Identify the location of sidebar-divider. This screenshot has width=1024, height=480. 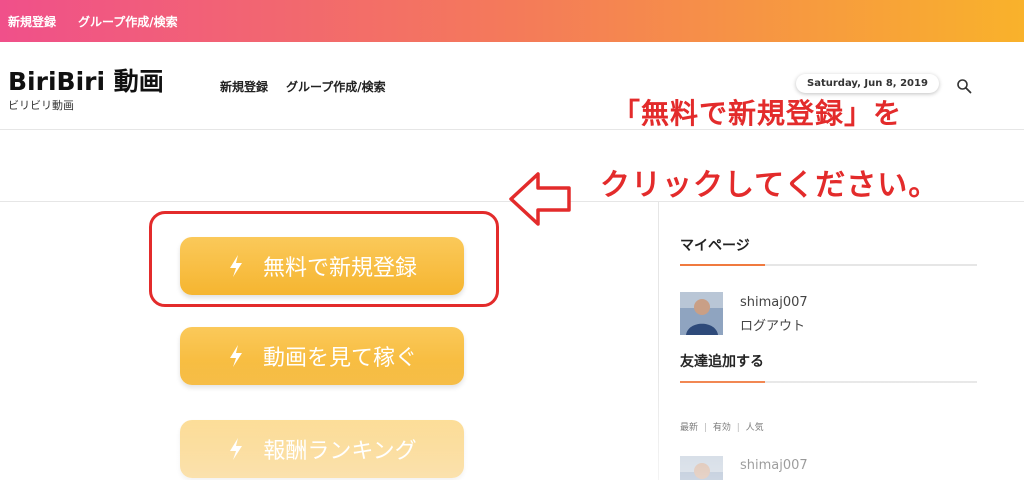
(658, 341).